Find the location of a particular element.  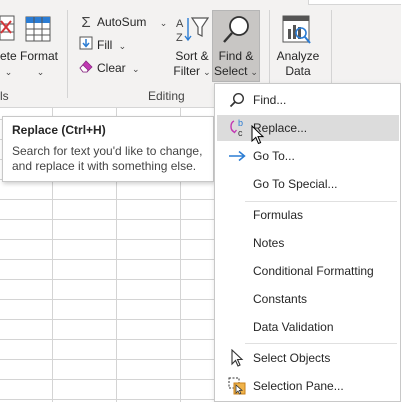

find-select-labels: Find & Select ⌄ is located at coordinates (236, 64).